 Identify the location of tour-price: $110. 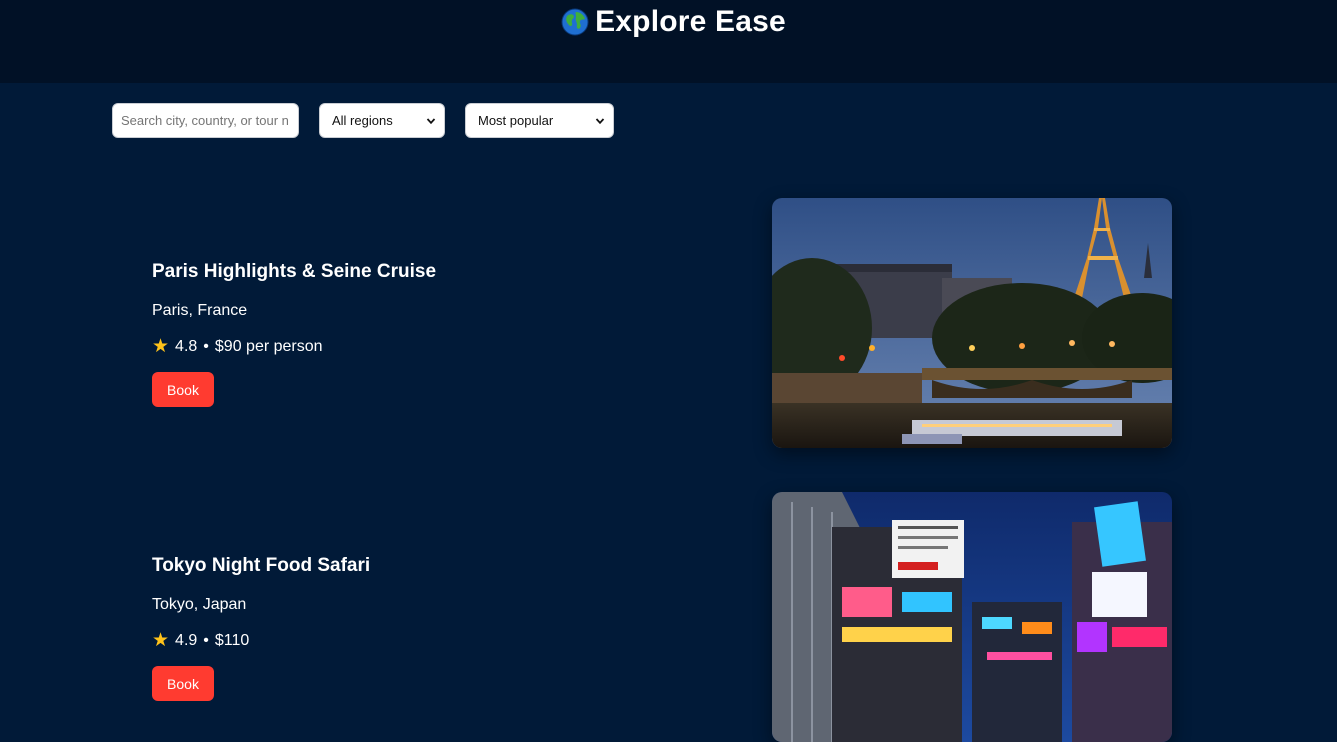
(232, 640).